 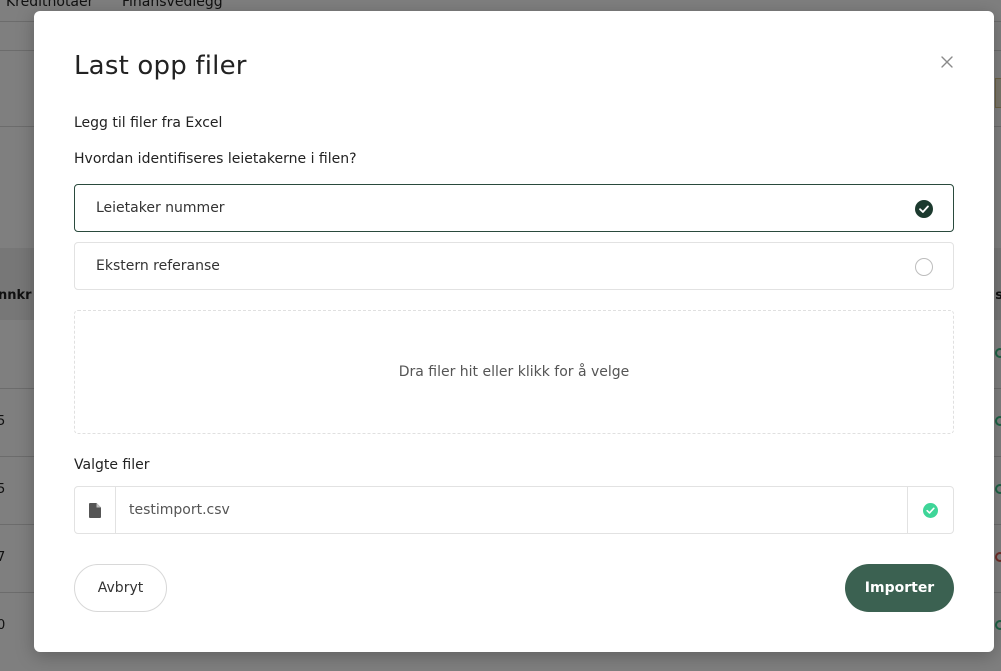 I want to click on selected-files-label: Valgte filer, so click(x=112, y=465).